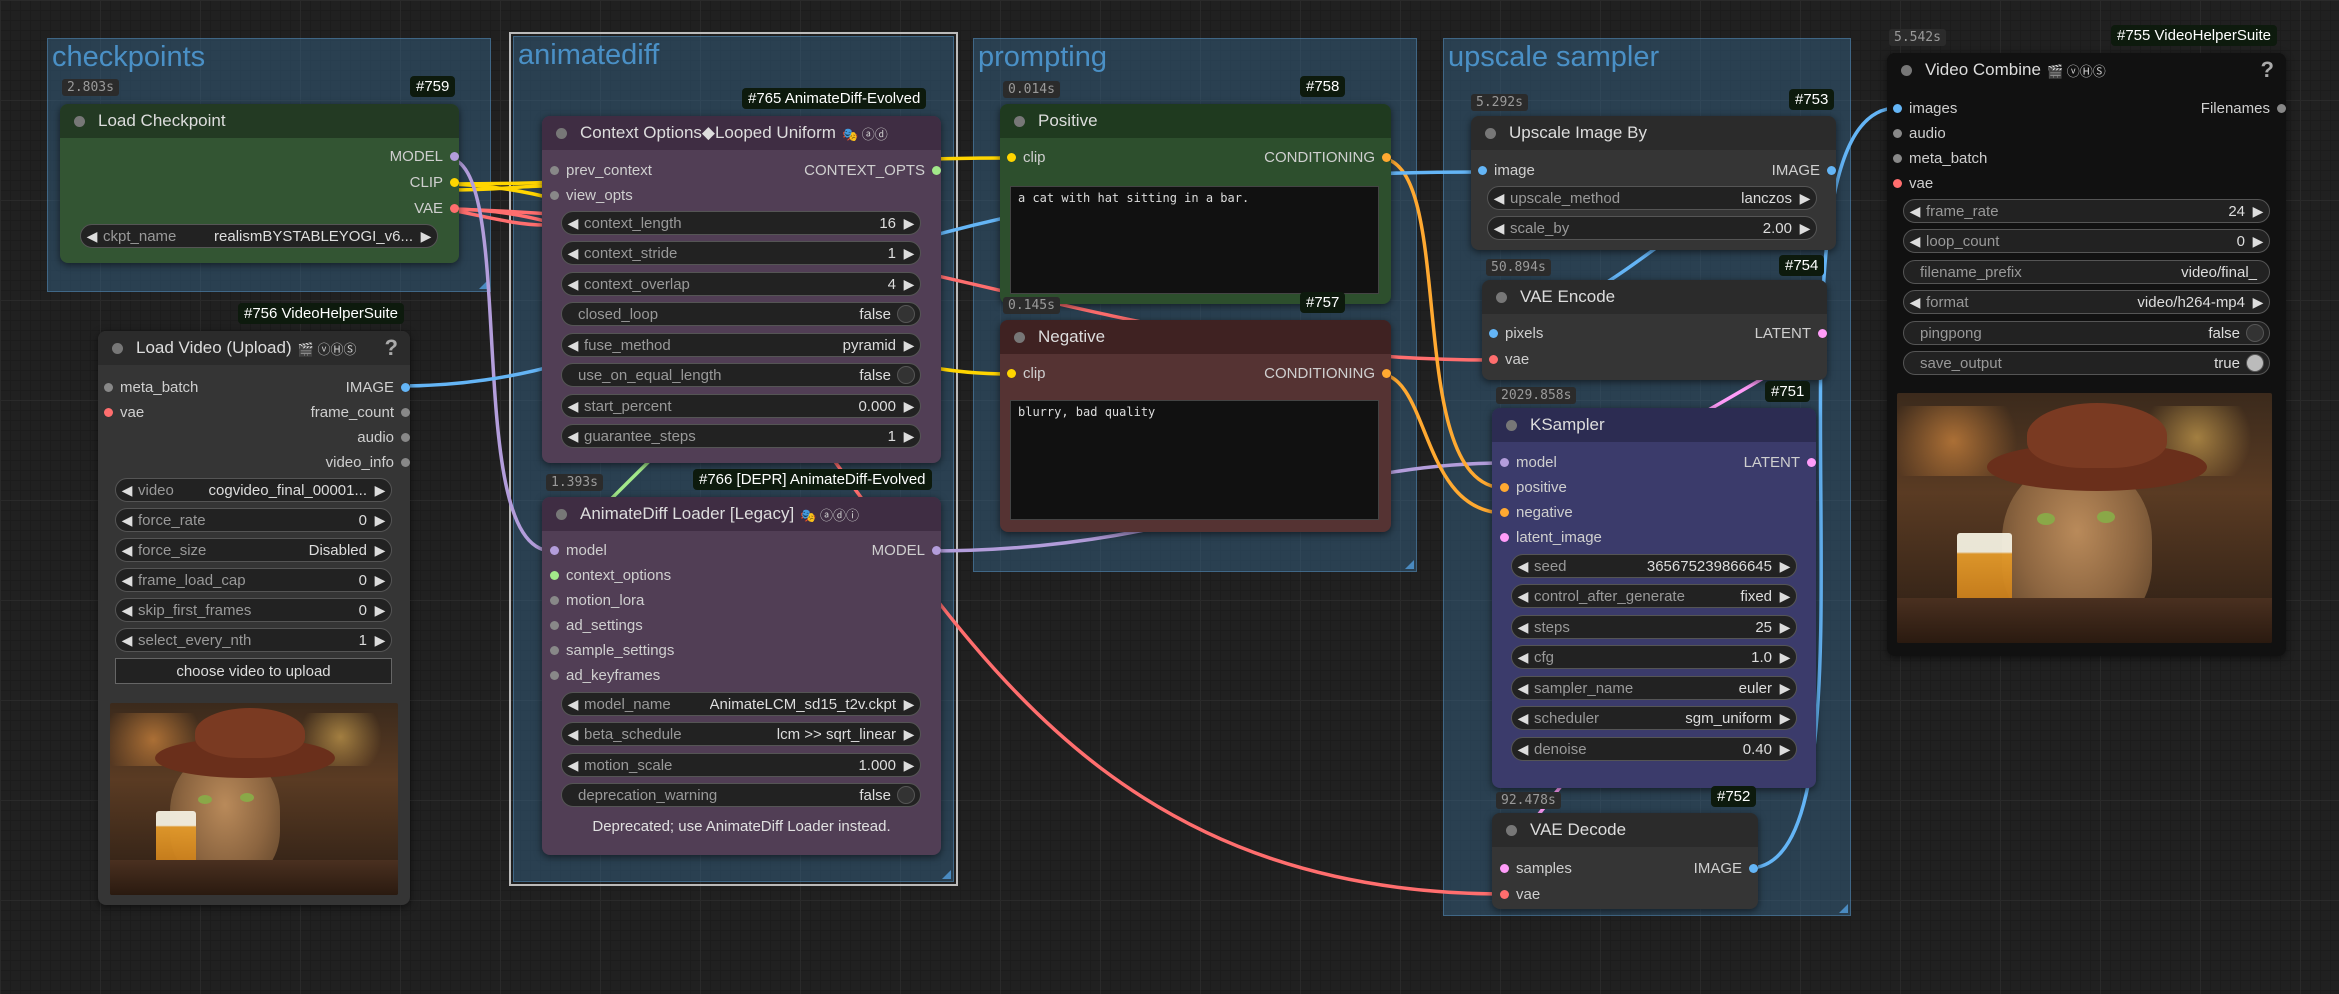  What do you see at coordinates (2086, 302) in the screenshot?
I see `widget-format: ◀ format video/h264-mp4 ▶` at bounding box center [2086, 302].